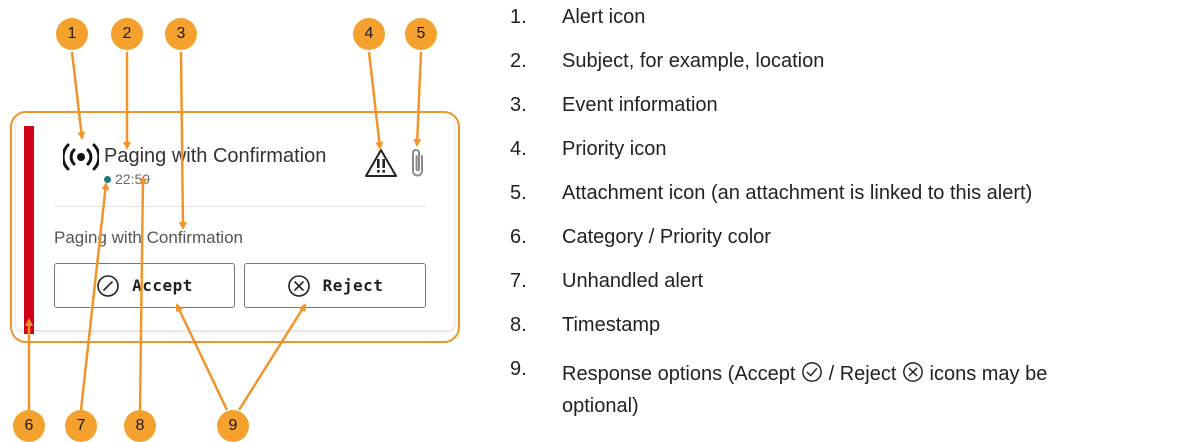 The height and width of the screenshot is (442, 1198). What do you see at coordinates (518, 17) in the screenshot?
I see `legend-number: 1.` at bounding box center [518, 17].